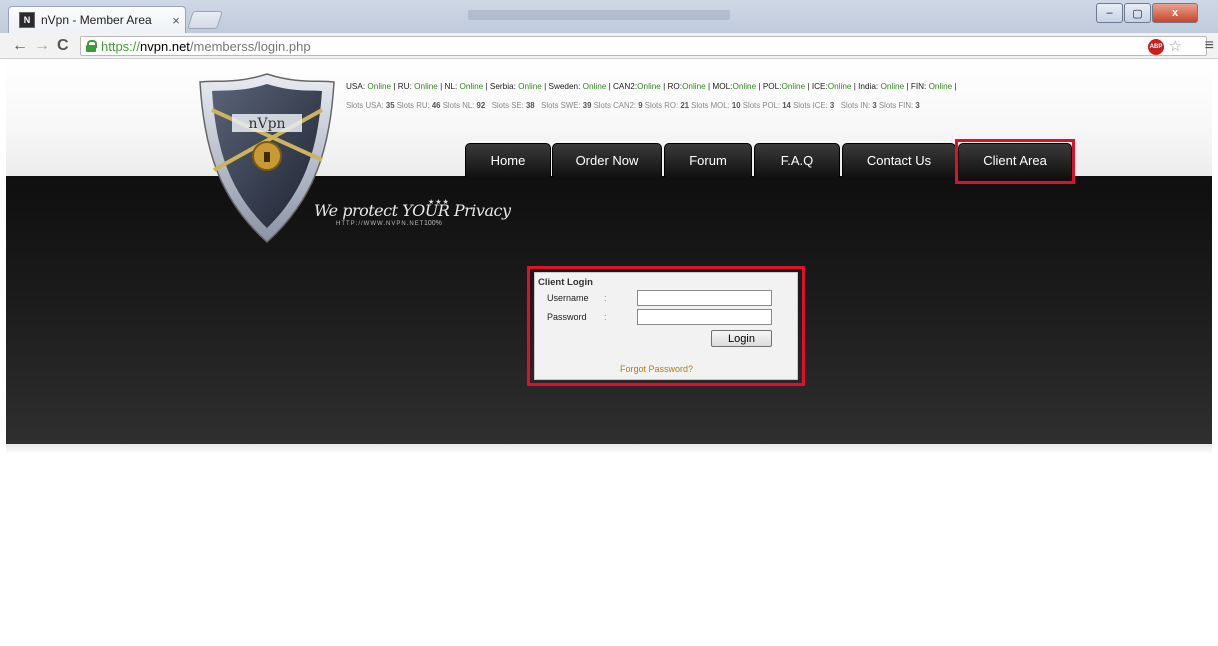 The width and height of the screenshot is (1218, 646). Describe the element at coordinates (605, 317) in the screenshot. I see `password-colon: :` at that location.